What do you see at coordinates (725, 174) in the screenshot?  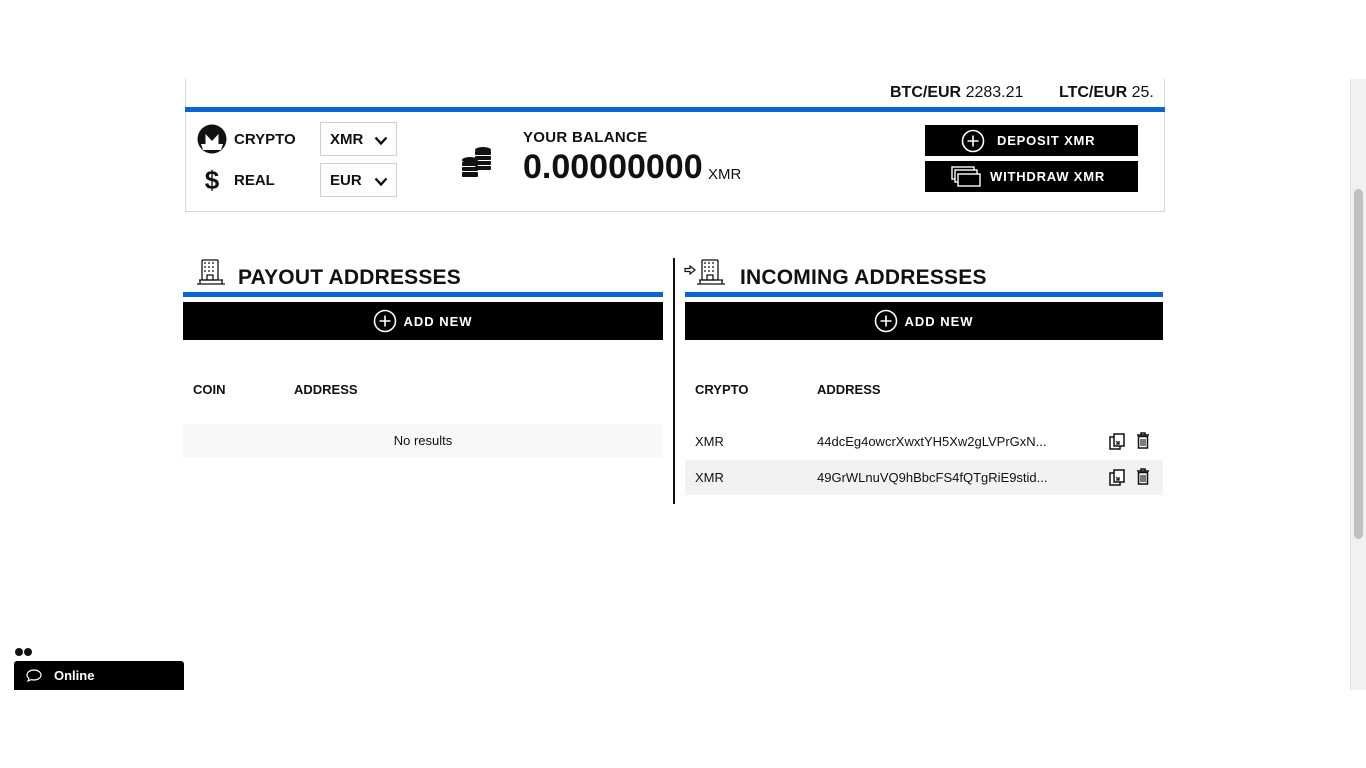 I see `balance-unit: XMR` at bounding box center [725, 174].